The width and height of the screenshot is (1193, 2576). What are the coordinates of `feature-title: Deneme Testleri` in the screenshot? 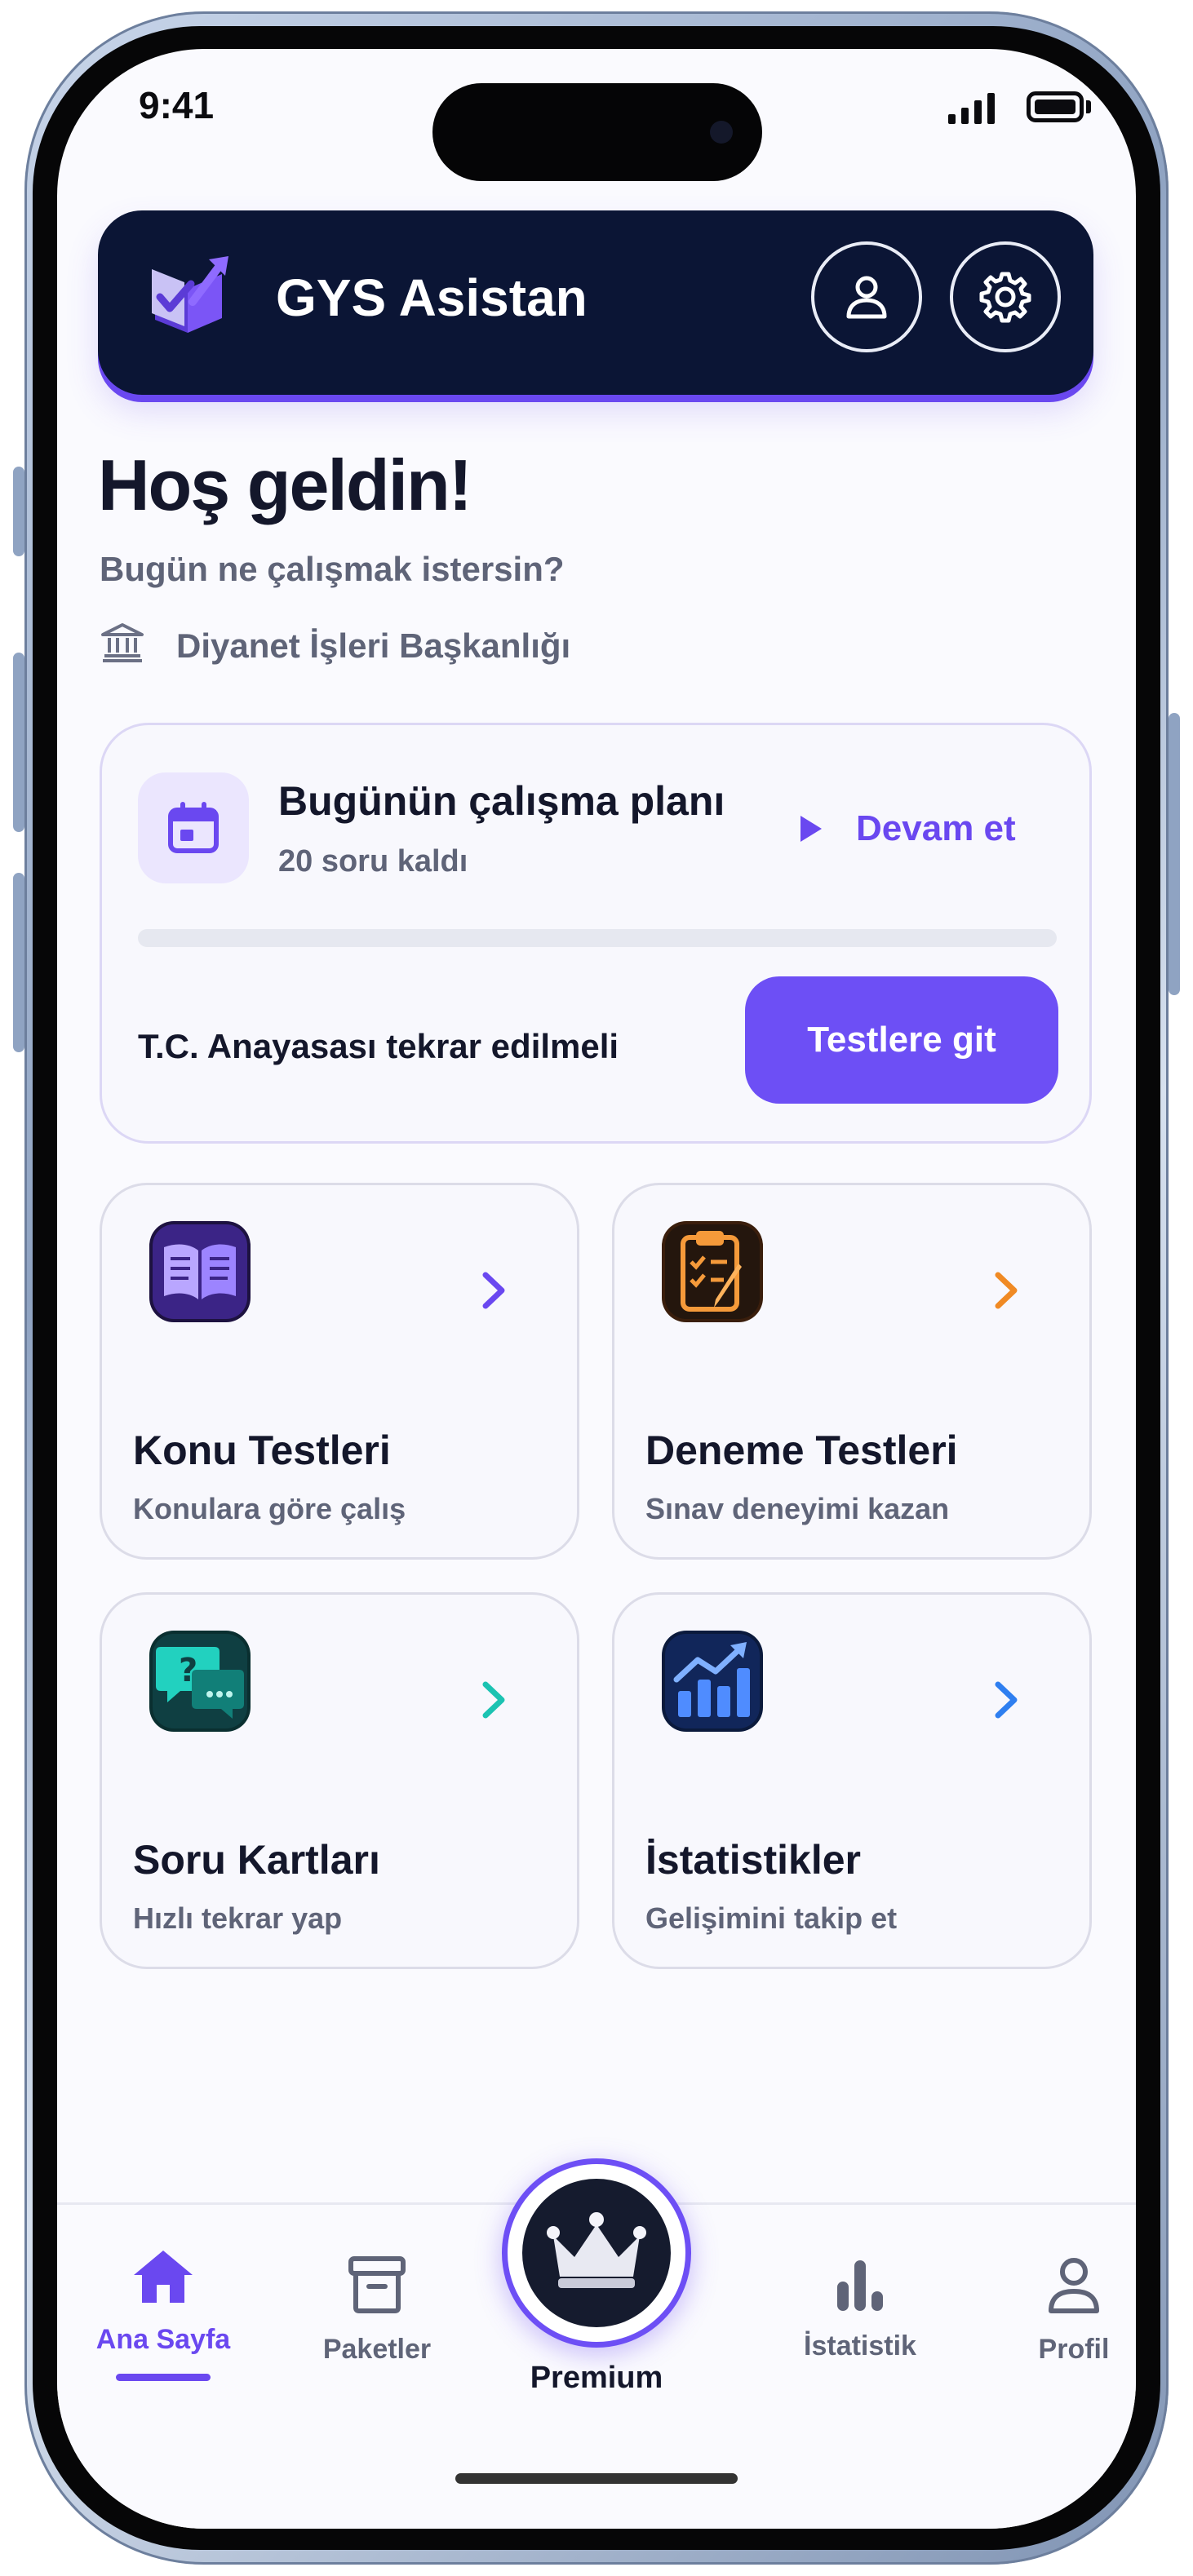 It's located at (801, 1450).